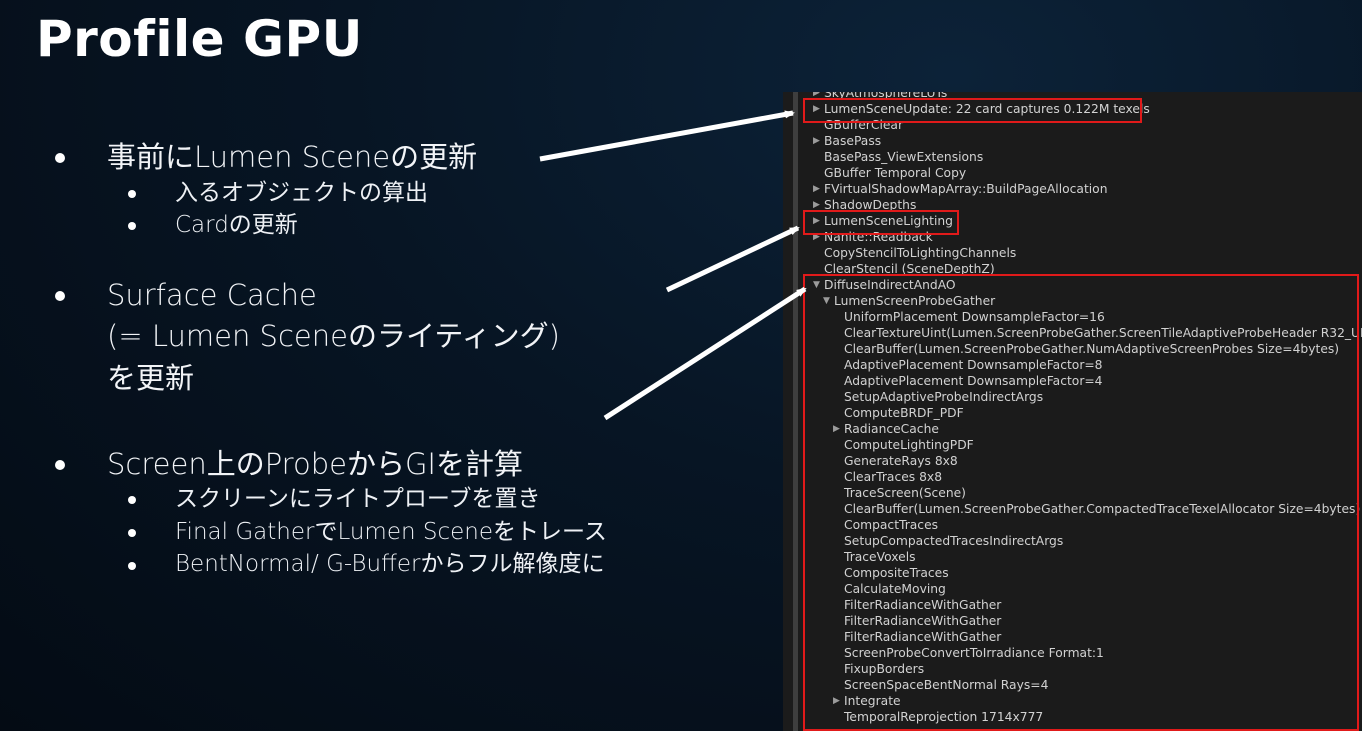 The image size is (1362, 731). Describe the element at coordinates (732, 259) in the screenshot. I see `arrow-to-scene-lighting` at that location.